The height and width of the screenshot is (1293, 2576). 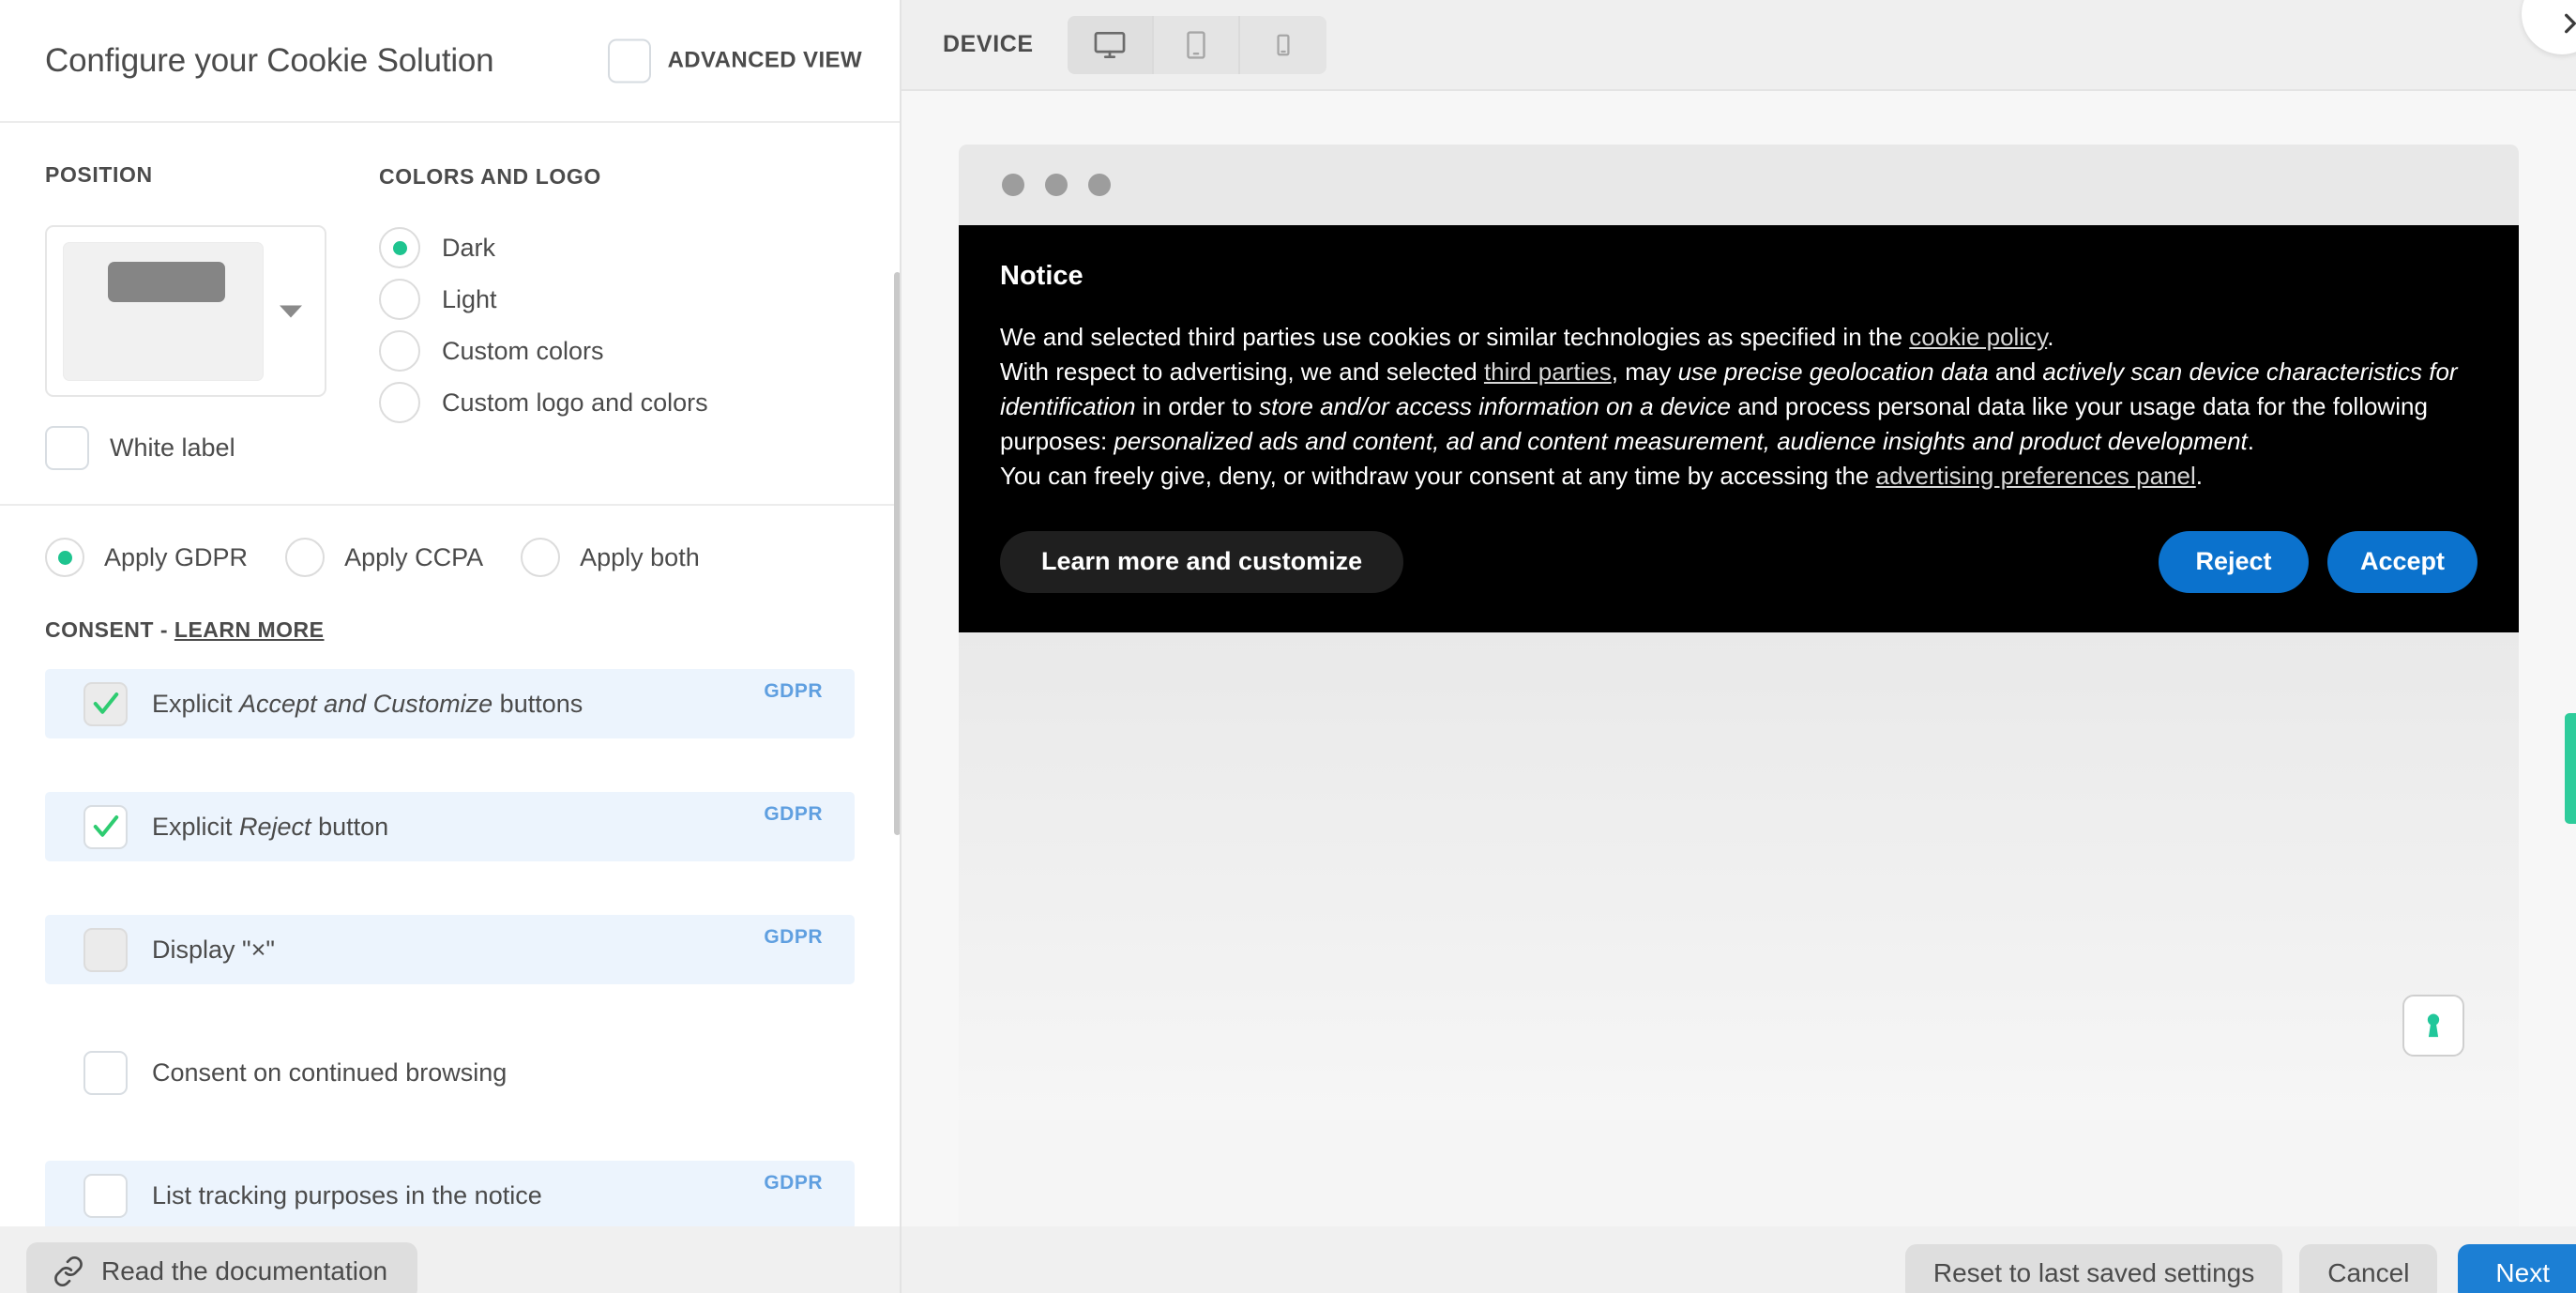 What do you see at coordinates (105, 1196) in the screenshot?
I see `checkbox-list-tracking-purposes` at bounding box center [105, 1196].